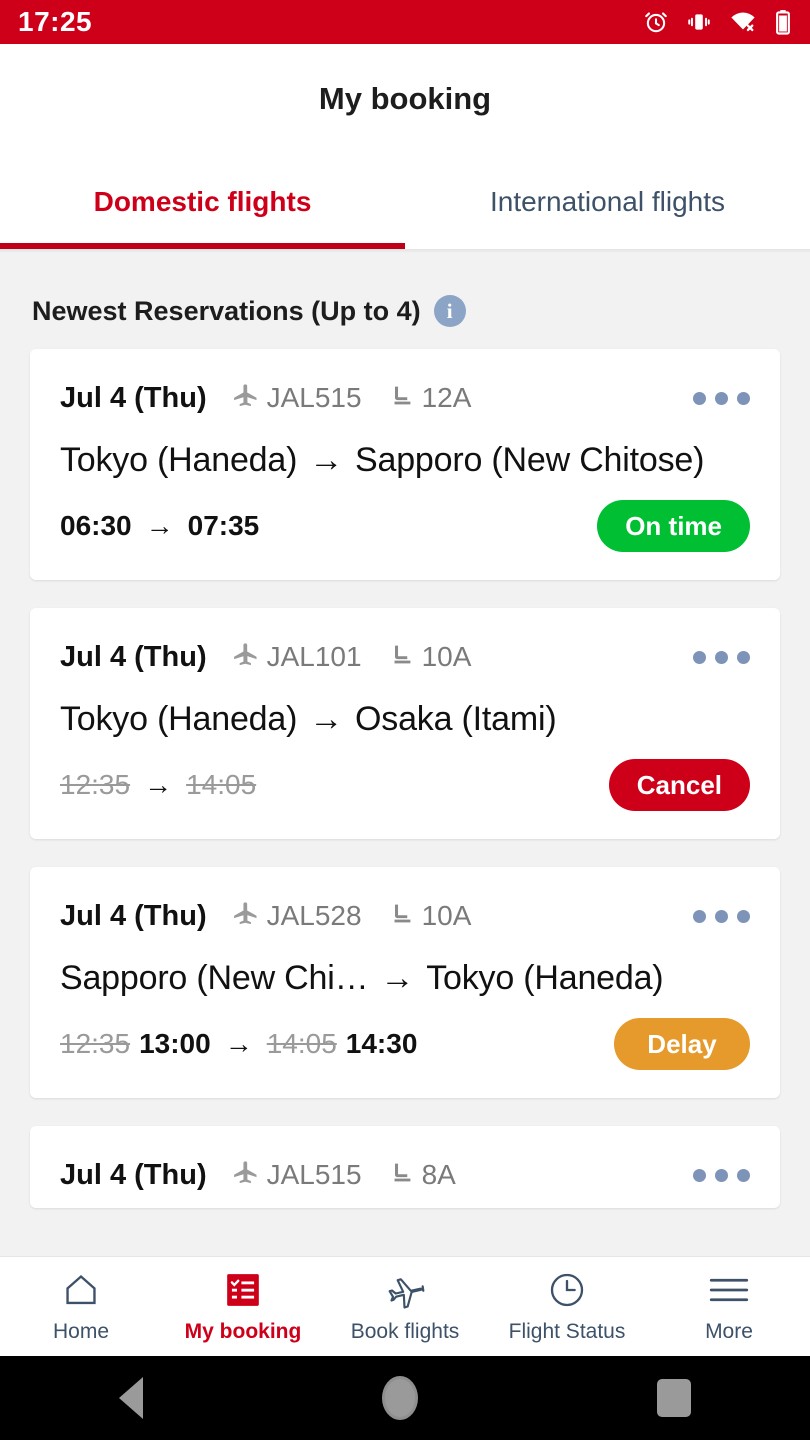 This screenshot has width=810, height=1440. What do you see at coordinates (179, 460) in the screenshot?
I see `origin-airport: Tokyo (Haneda)` at bounding box center [179, 460].